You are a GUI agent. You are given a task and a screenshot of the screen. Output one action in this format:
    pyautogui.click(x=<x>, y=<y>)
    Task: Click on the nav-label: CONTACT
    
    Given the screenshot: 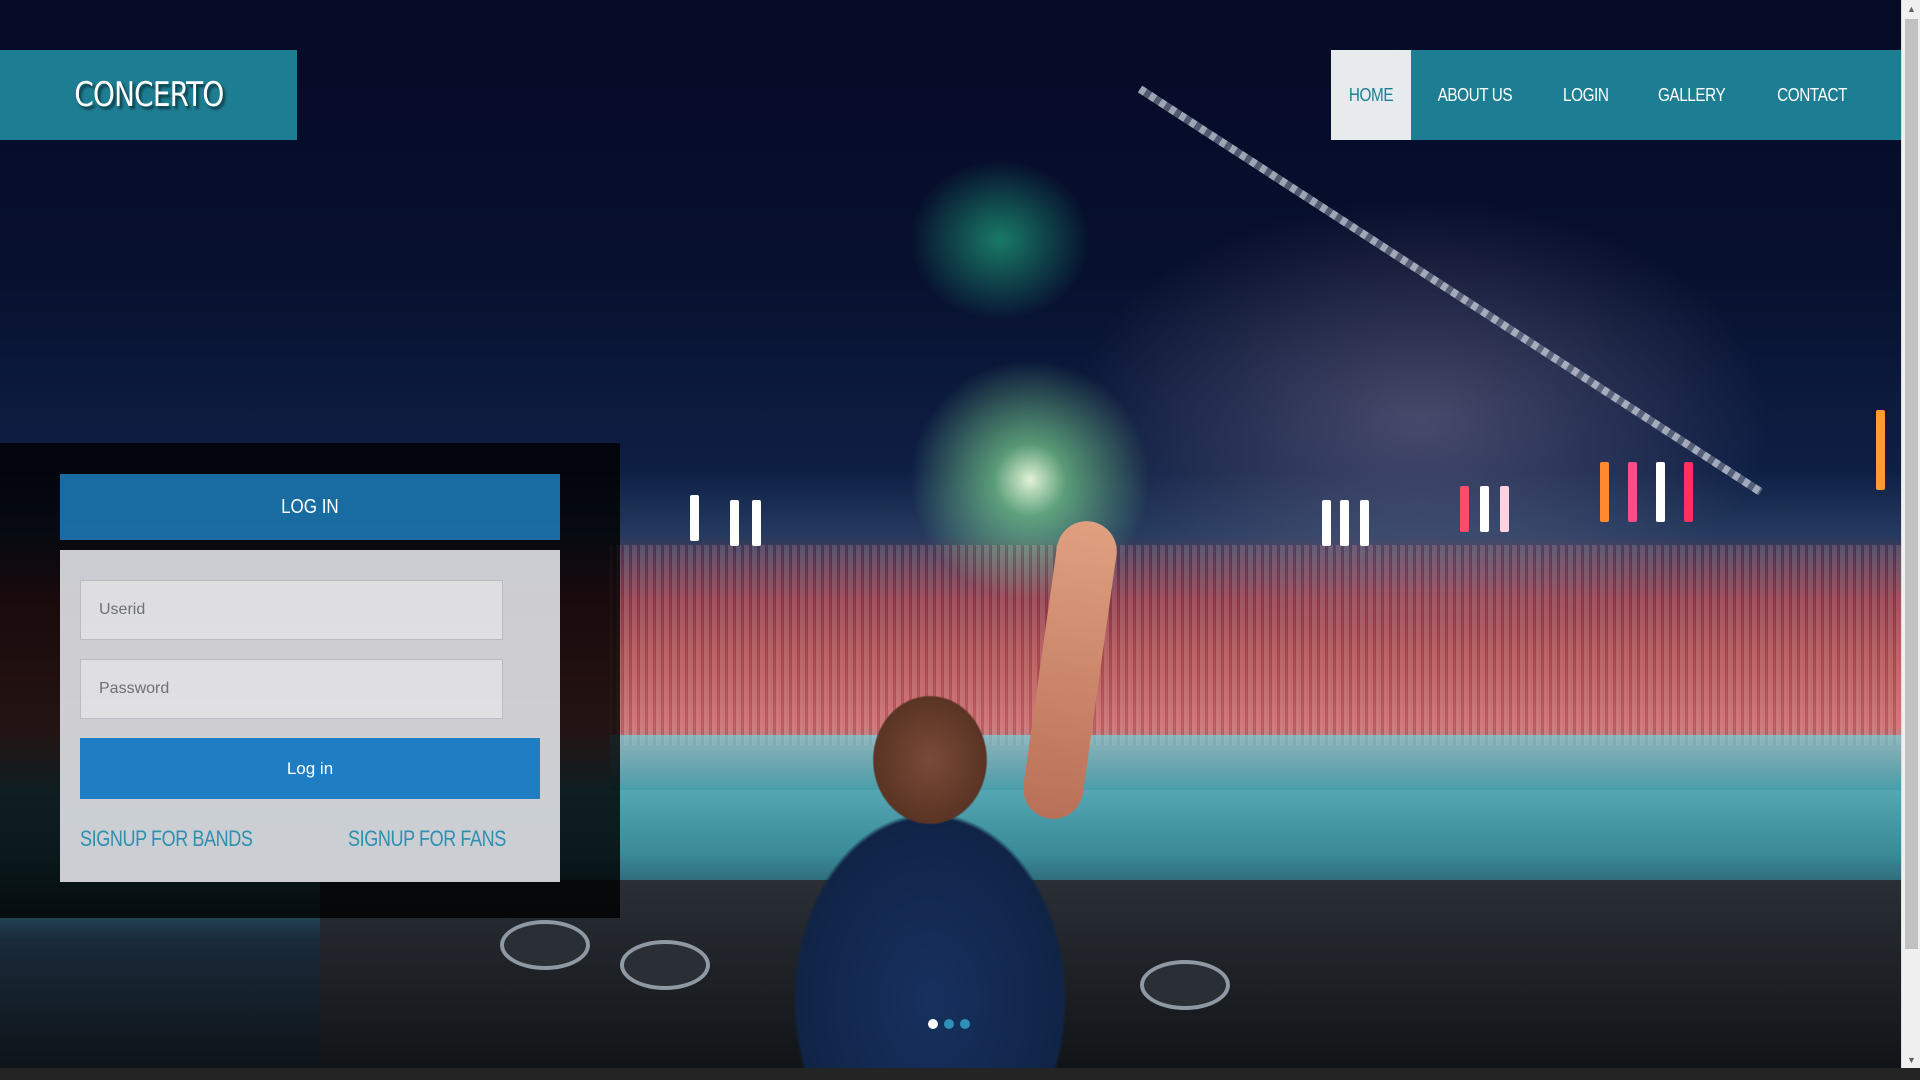 What is the action you would take?
    pyautogui.click(x=1812, y=94)
    